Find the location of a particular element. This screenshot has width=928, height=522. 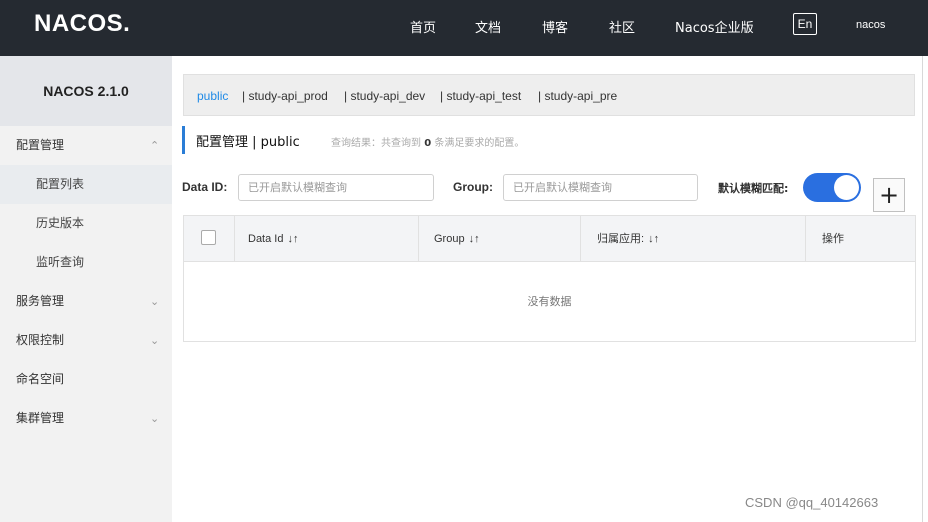

sidebar-item-label: 监听查询 is located at coordinates (60, 262).